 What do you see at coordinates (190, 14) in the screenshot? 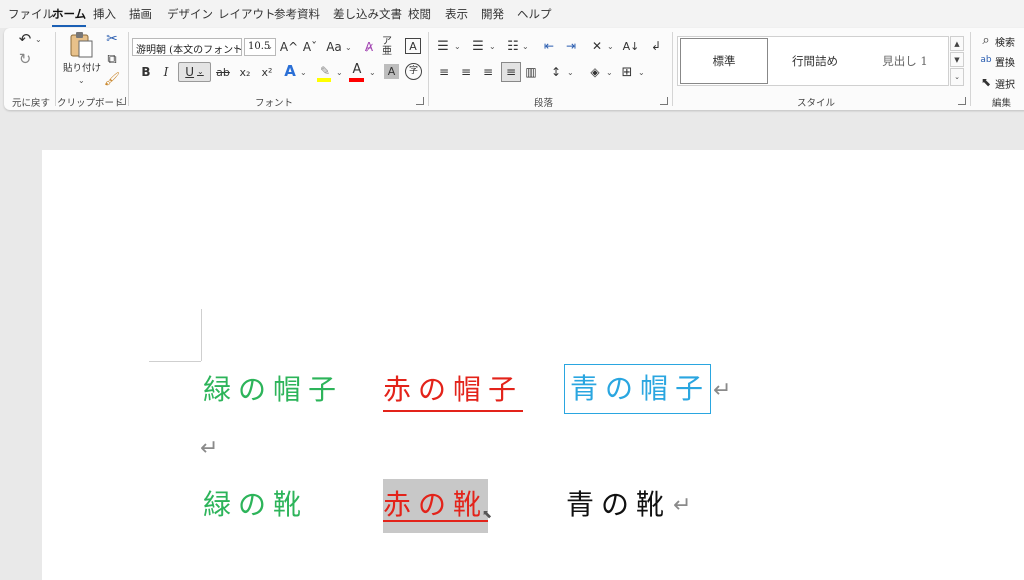
I see `tab-design: デザイン` at bounding box center [190, 14].